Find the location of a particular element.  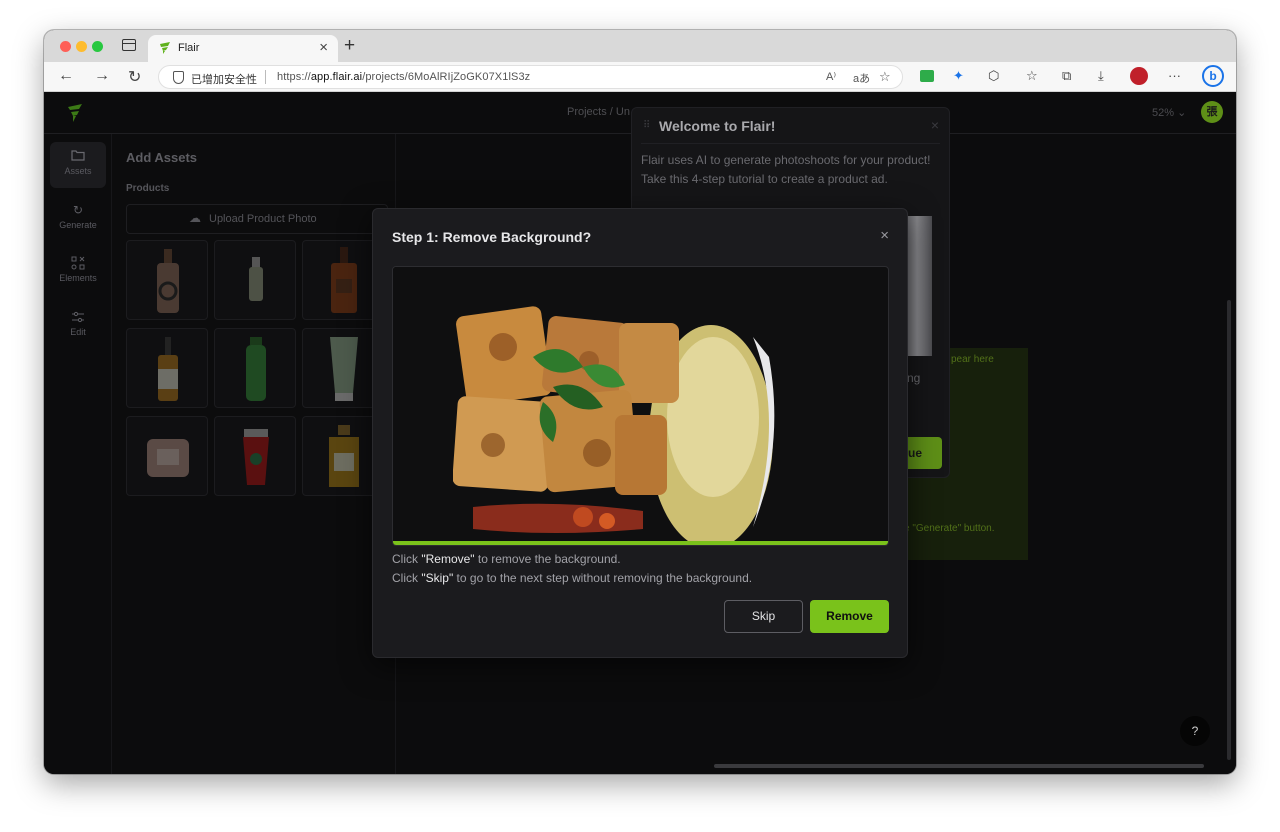

welcome-partial-text: ng is located at coordinates (914, 378).